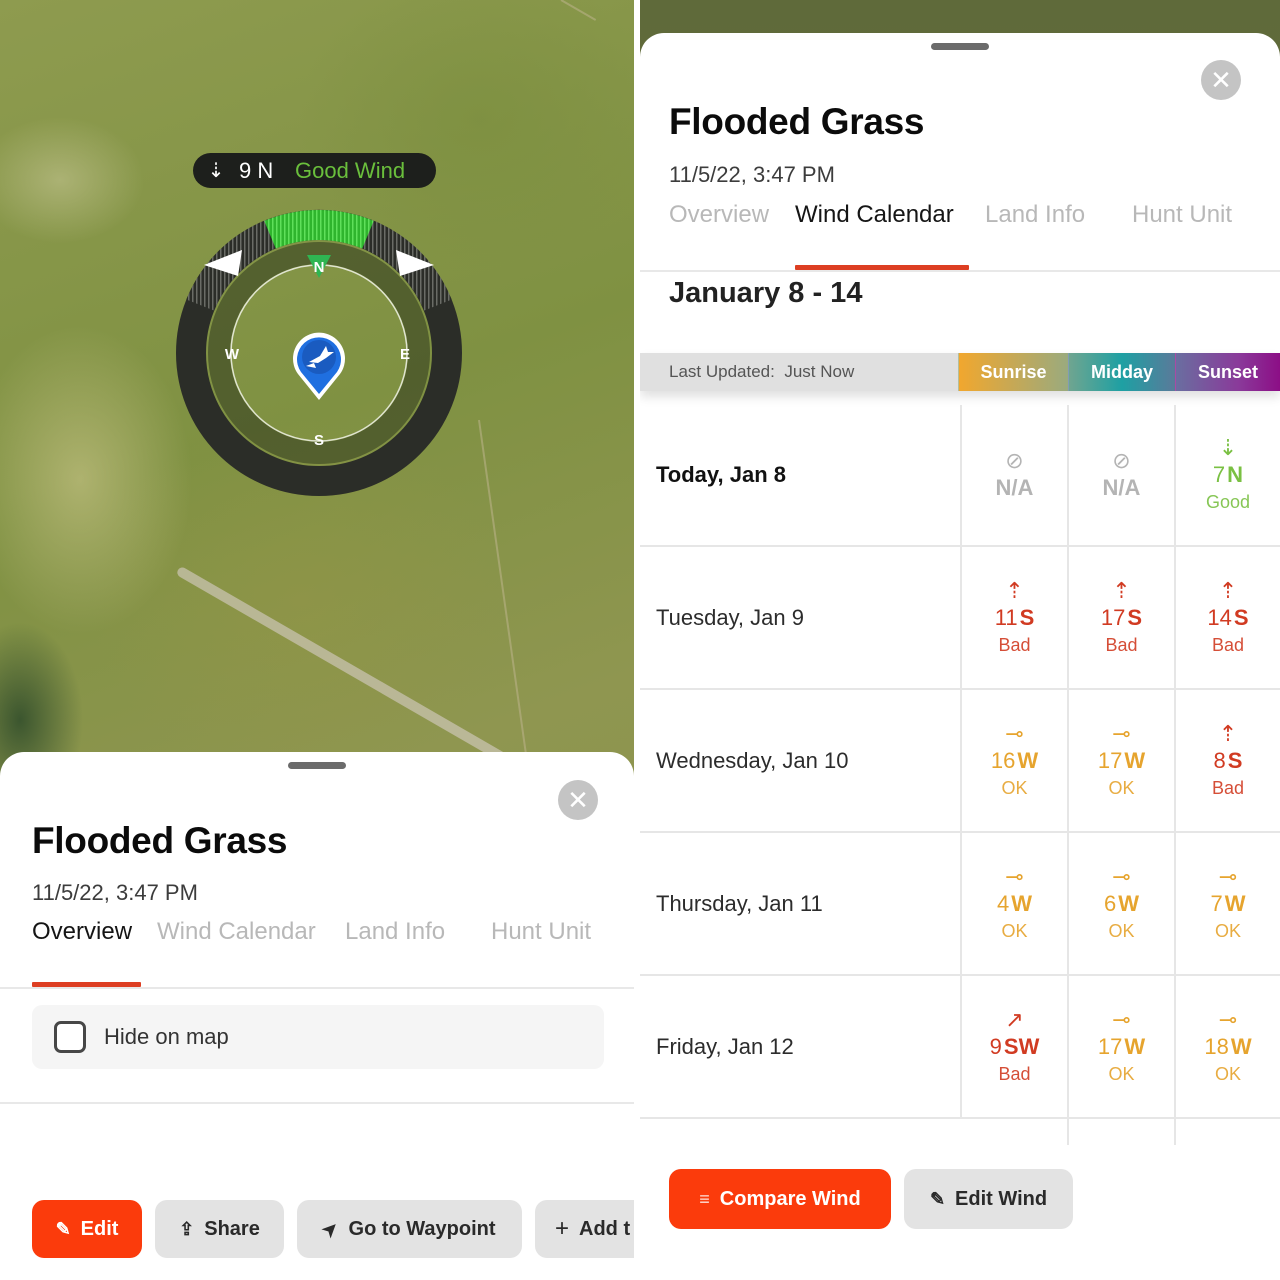 Image resolution: width=1280 pixels, height=1280 pixels. What do you see at coordinates (739, 903) in the screenshot?
I see `day-label: Thursday, Jan 11` at bounding box center [739, 903].